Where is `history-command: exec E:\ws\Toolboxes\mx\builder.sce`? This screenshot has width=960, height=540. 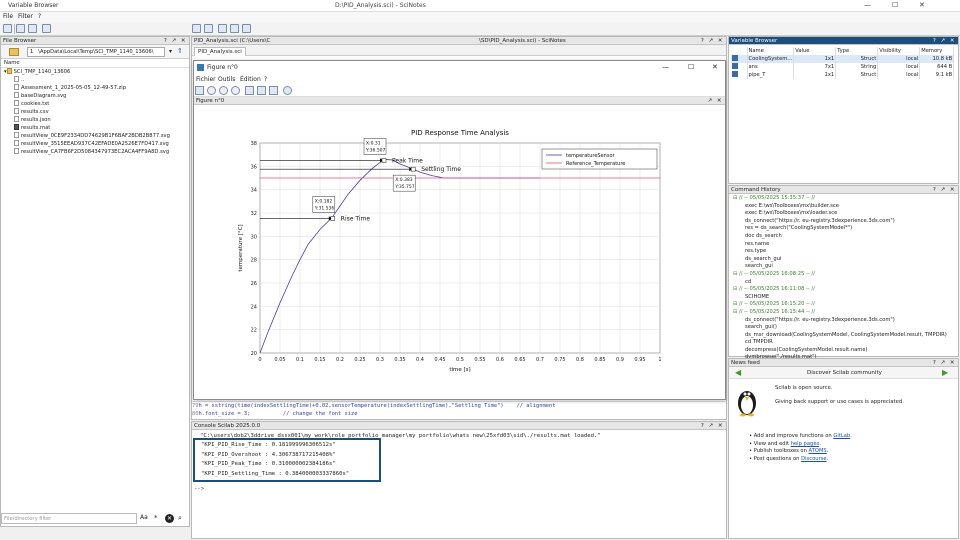
history-command: exec E:\ws\Toolboxes\mx\builder.sce is located at coordinates (845, 207).